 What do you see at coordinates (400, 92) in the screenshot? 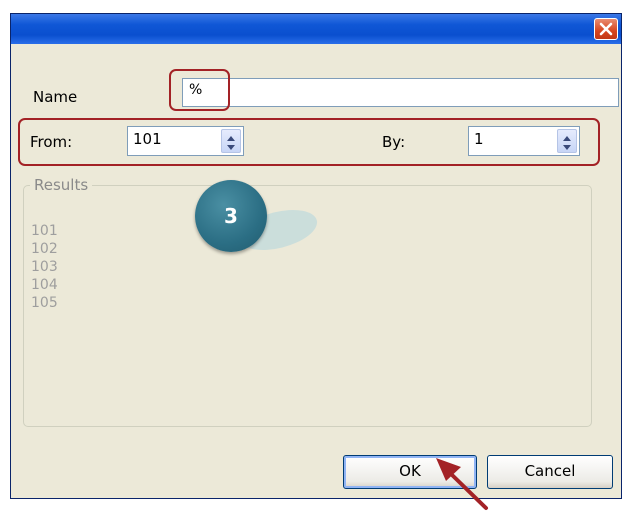
I see `name-input: %` at bounding box center [400, 92].